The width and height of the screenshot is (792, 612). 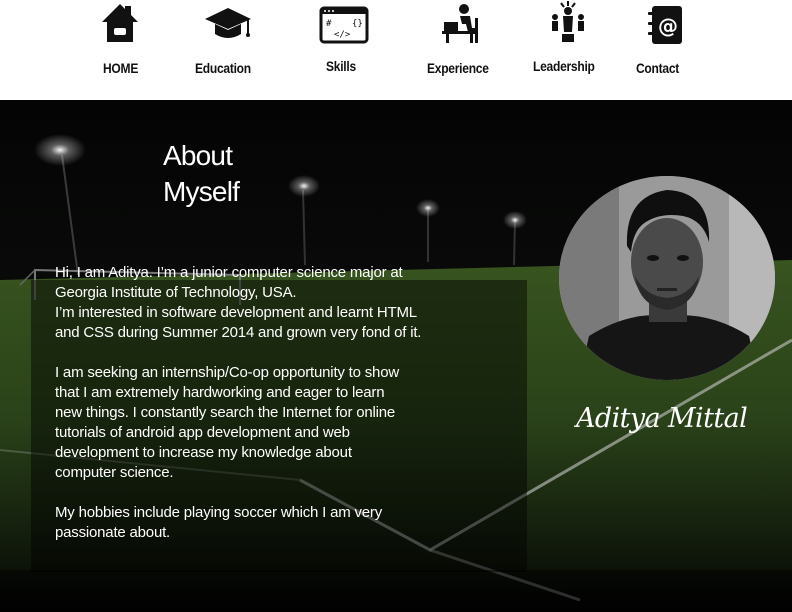 I want to click on address-book-at-icon: @, so click(x=665, y=25).